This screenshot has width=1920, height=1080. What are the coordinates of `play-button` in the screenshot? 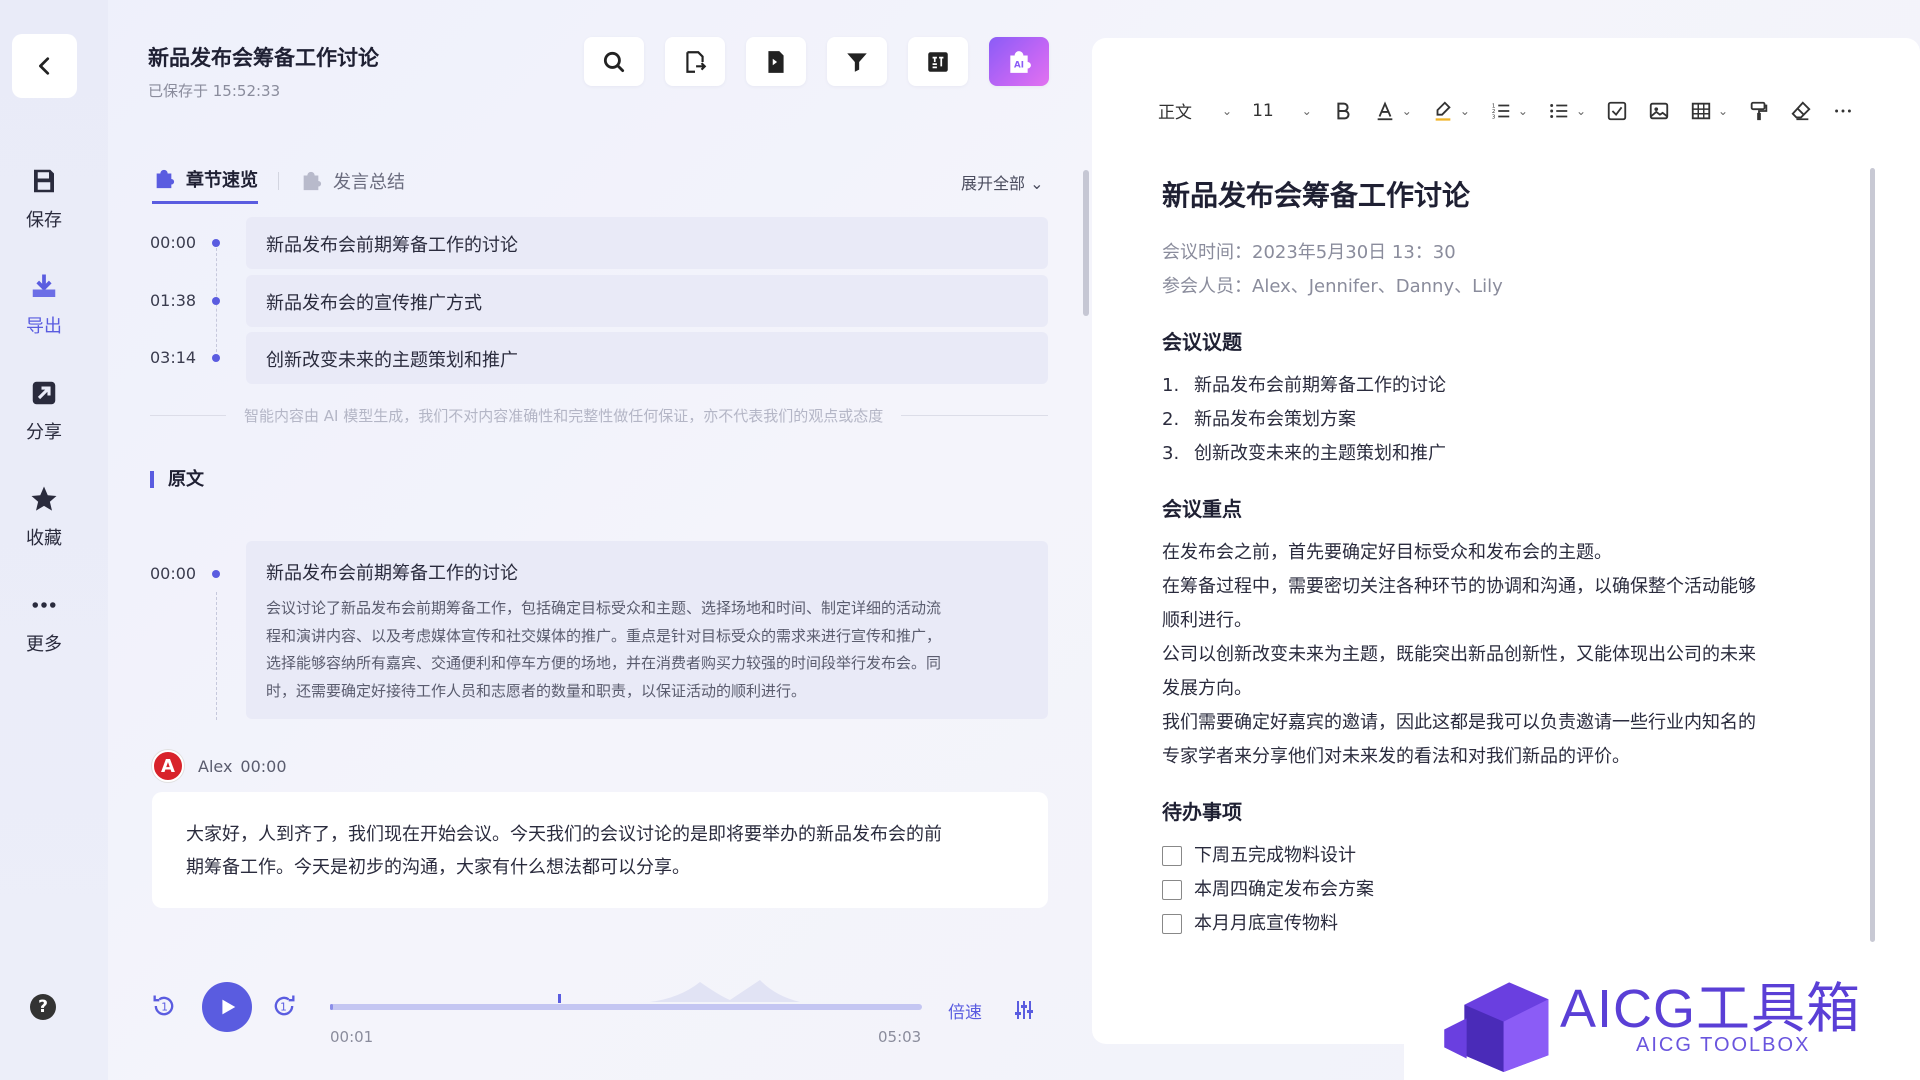 It's located at (227, 1007).